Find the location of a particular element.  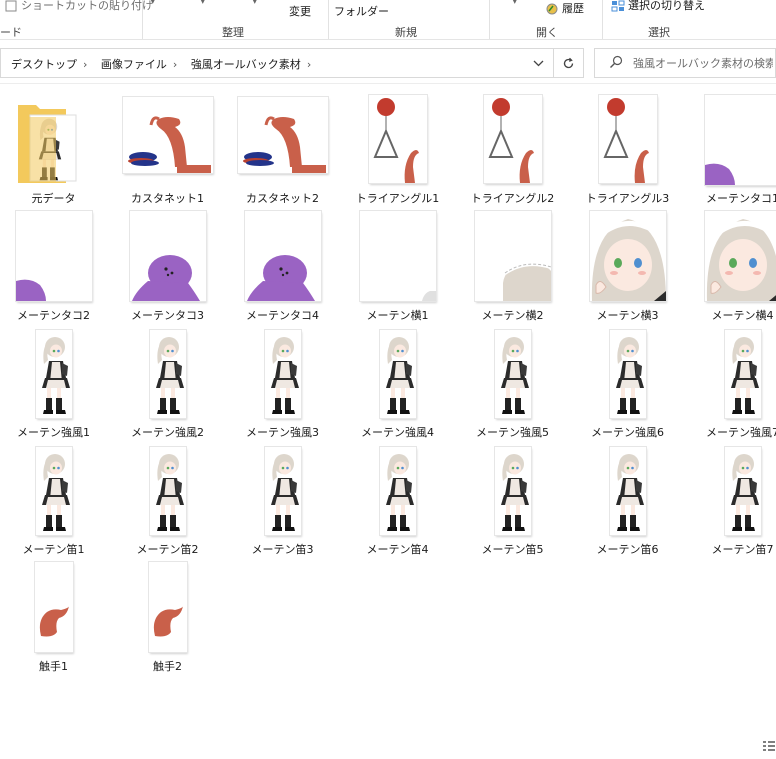

file-item: トライアングル1 is located at coordinates (397, 155).